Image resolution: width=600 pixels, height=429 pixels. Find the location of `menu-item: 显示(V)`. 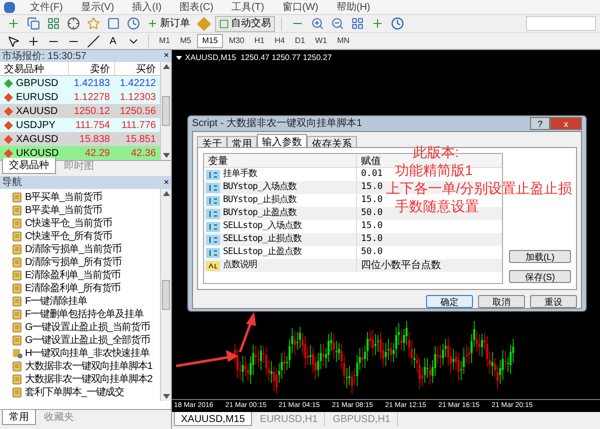

menu-item: 显示(V) is located at coordinates (98, 7).